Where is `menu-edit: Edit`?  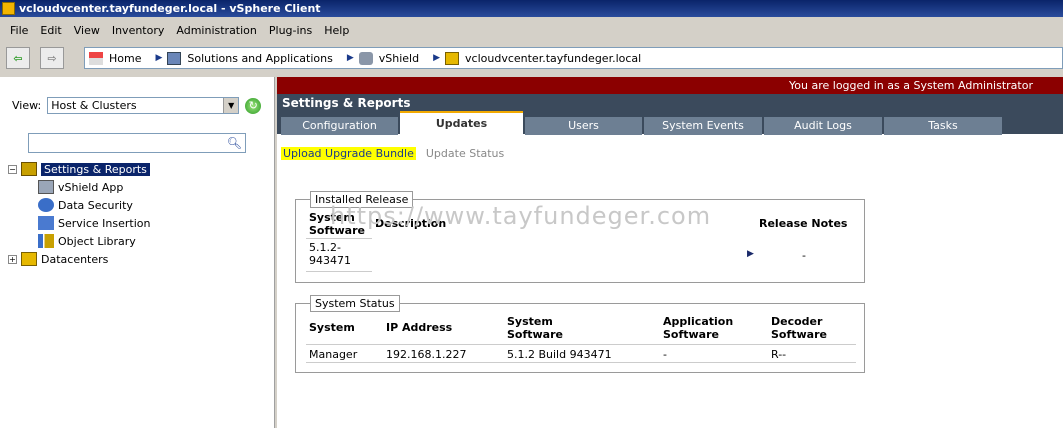 menu-edit: Edit is located at coordinates (50, 30).